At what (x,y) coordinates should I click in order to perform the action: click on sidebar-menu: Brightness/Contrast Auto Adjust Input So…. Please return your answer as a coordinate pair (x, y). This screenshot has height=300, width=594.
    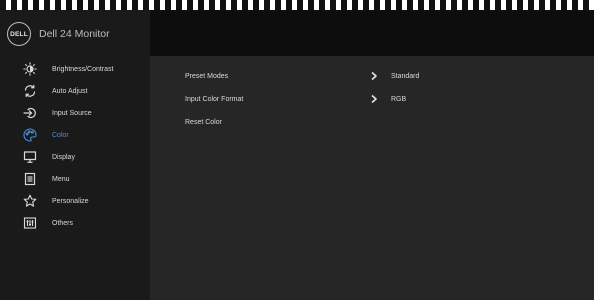
    Looking at the image, I should click on (75, 146).